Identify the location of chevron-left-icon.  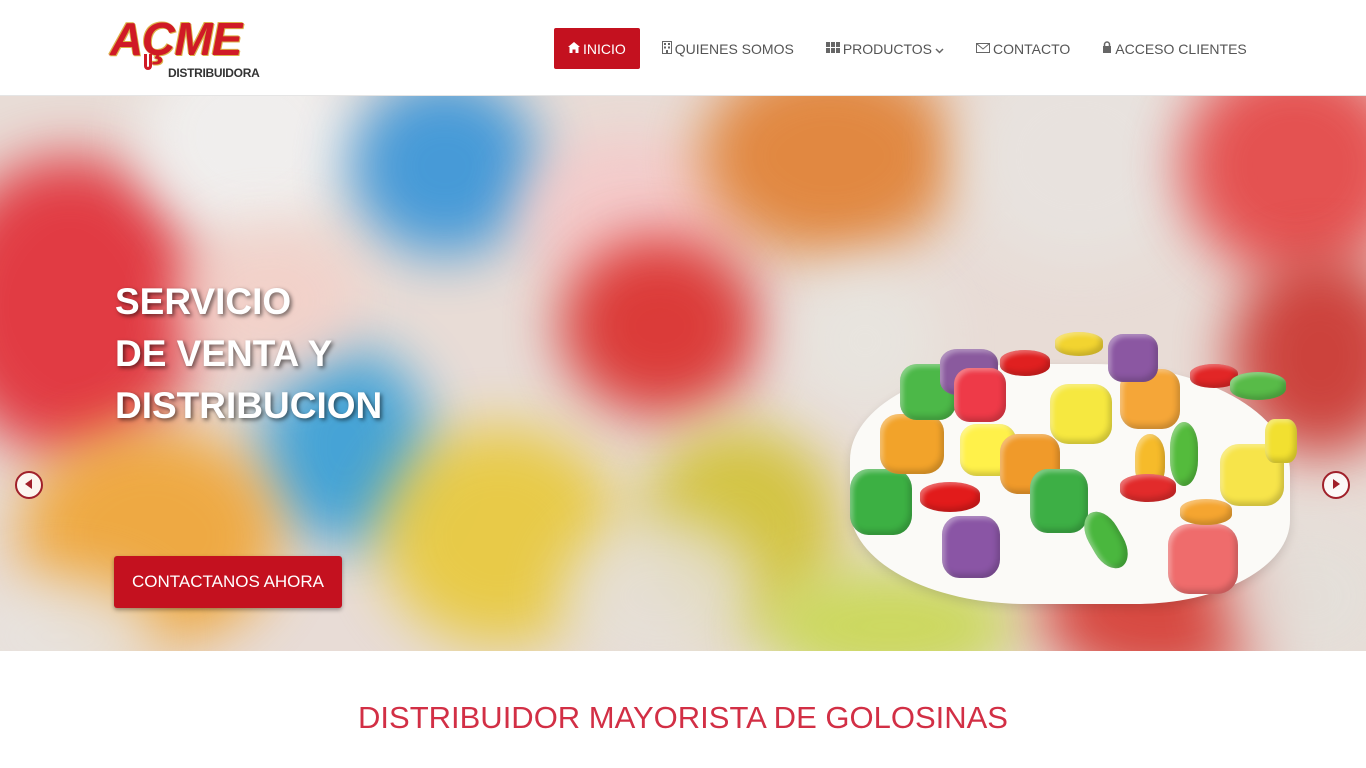
(29, 485).